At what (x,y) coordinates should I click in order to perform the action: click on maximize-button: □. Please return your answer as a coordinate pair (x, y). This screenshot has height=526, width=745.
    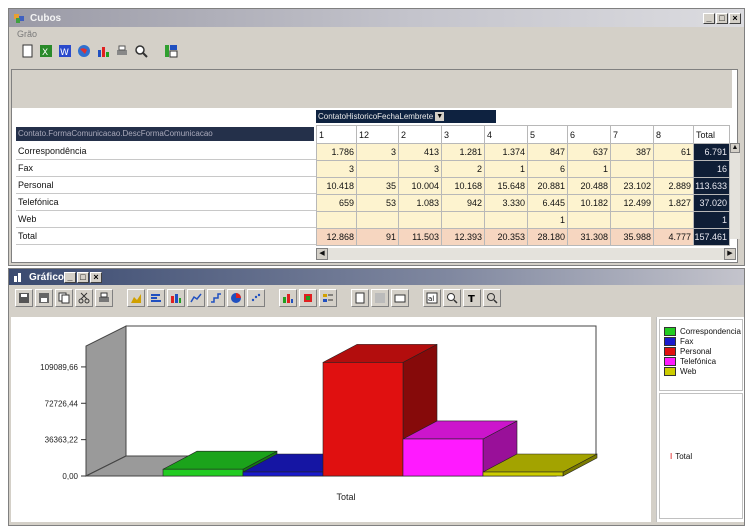
    Looking at the image, I should click on (722, 18).